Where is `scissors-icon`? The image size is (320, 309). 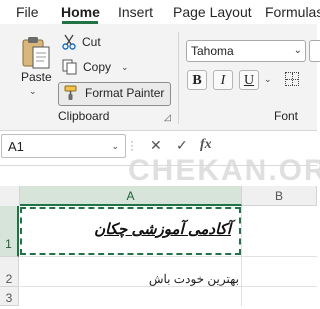
scissors-icon is located at coordinates (69, 42).